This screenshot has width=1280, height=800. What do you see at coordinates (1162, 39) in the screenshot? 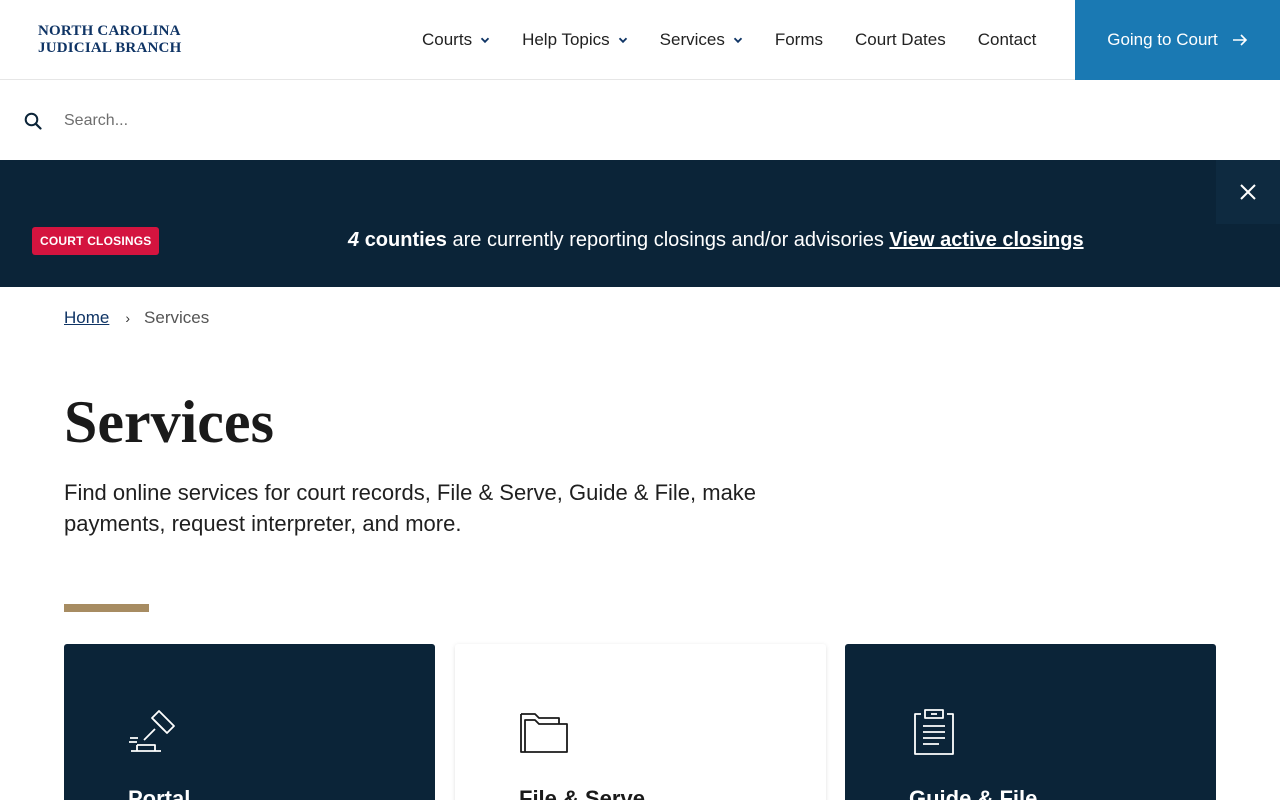
I see `going-to-court-label: Going to Court` at bounding box center [1162, 39].